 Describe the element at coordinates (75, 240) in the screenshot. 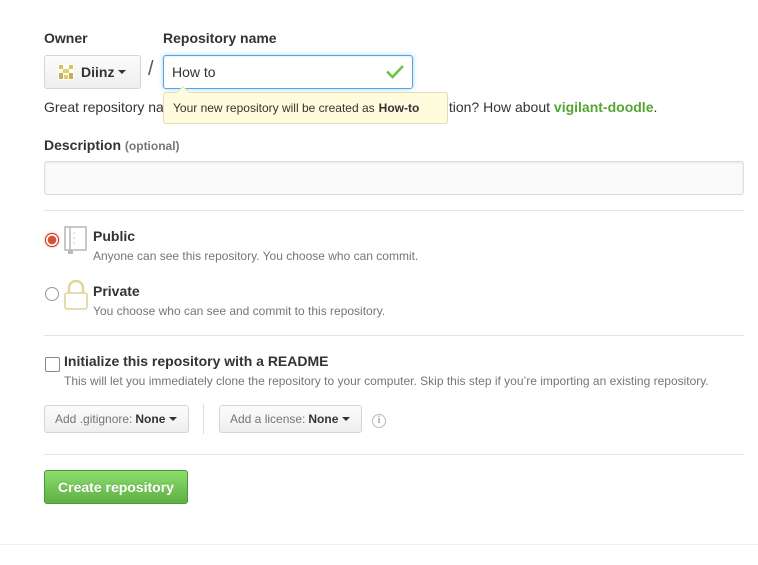

I see `repo-book-icon` at that location.